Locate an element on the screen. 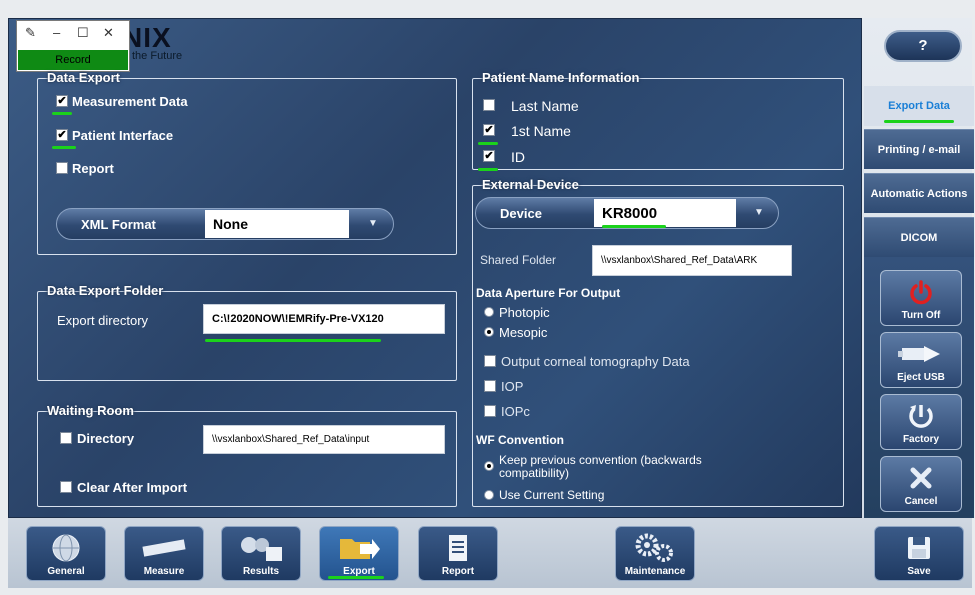  nav-general: General is located at coordinates (66, 553).